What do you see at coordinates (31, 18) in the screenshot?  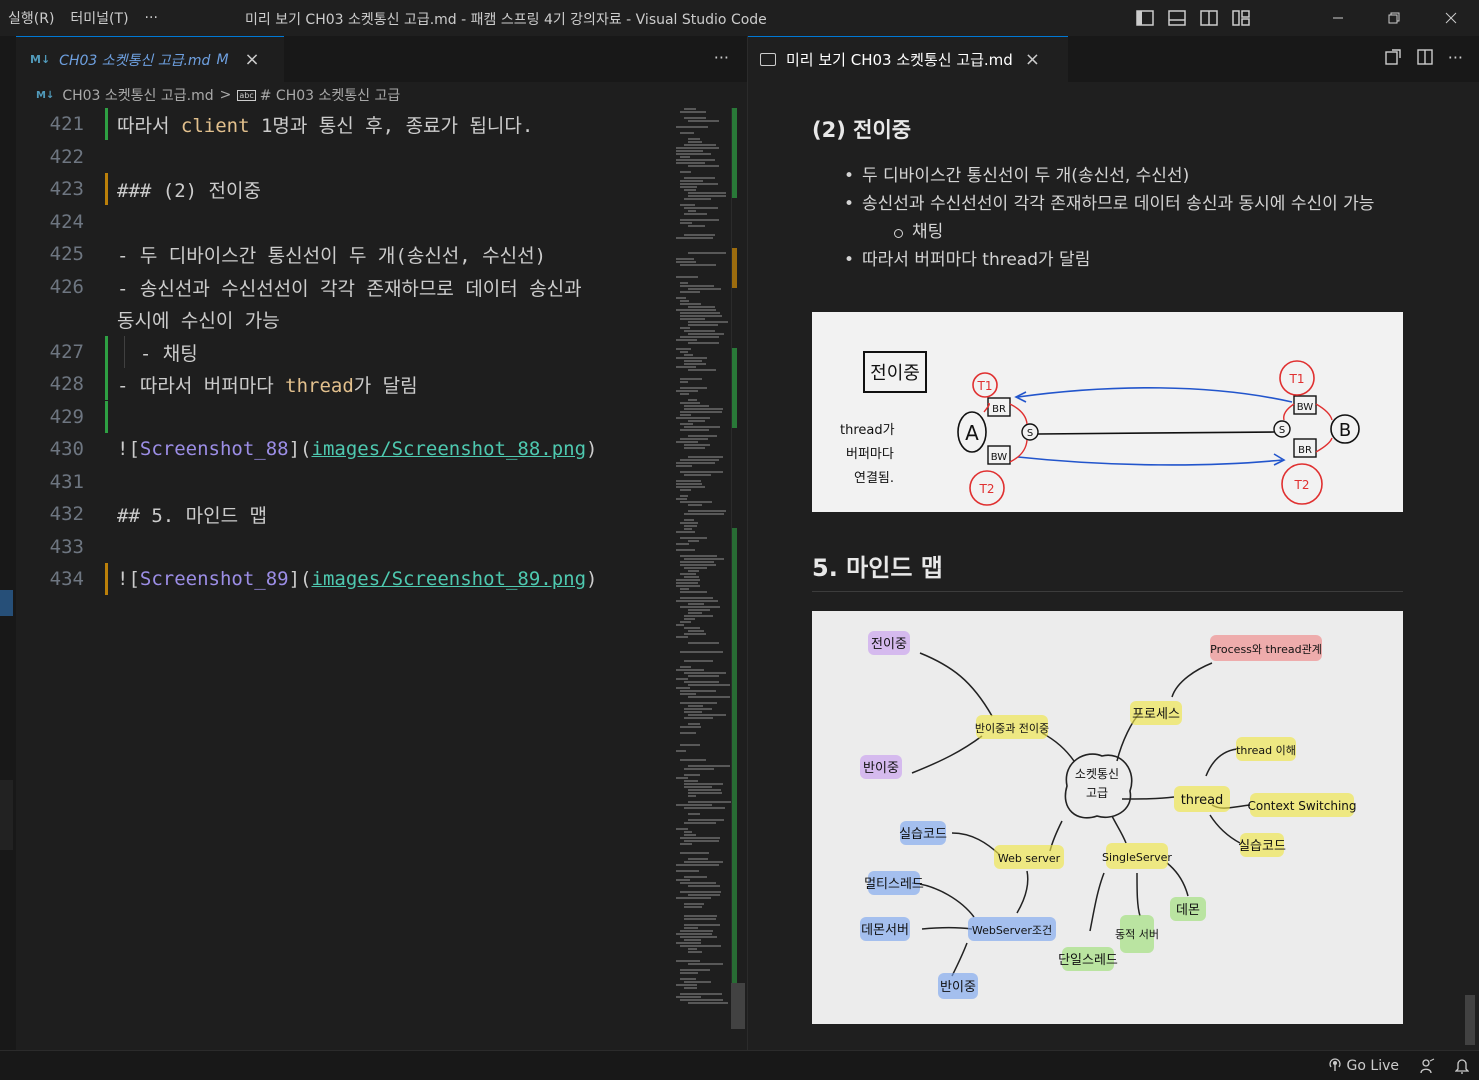 I see `menu-run: 실행(R)` at bounding box center [31, 18].